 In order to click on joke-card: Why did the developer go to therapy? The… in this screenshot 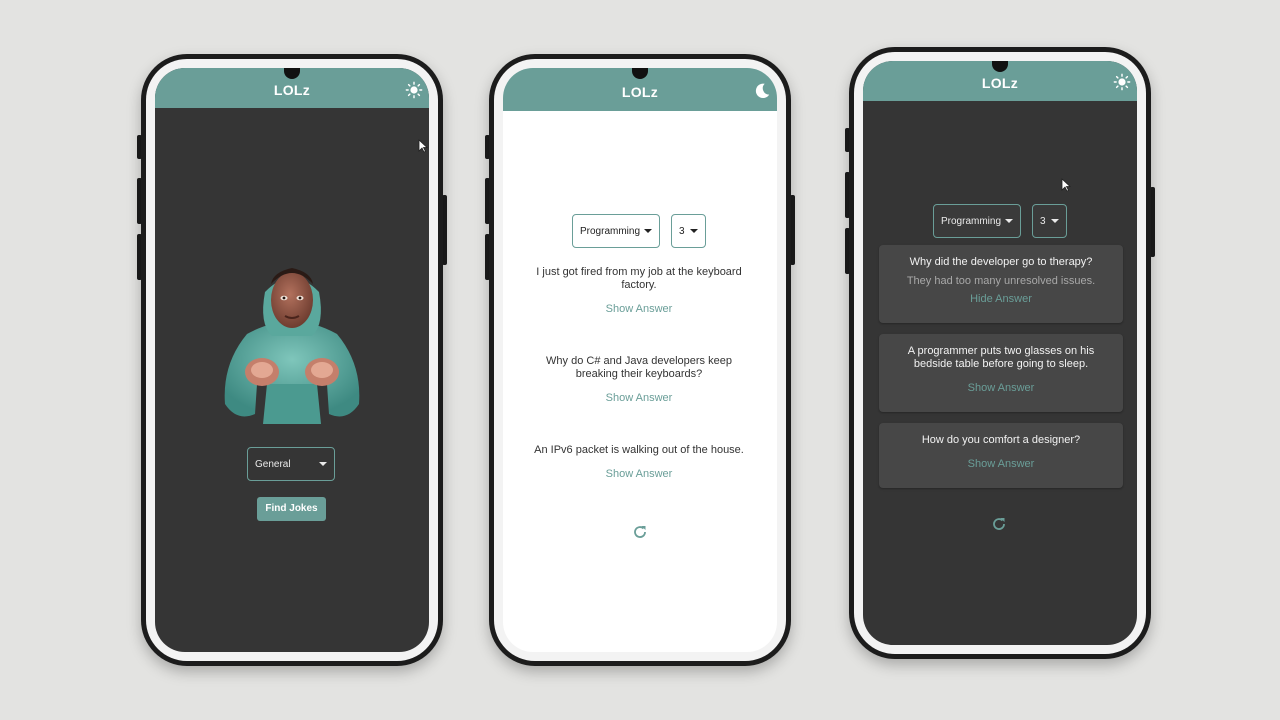, I will do `click(1001, 284)`.